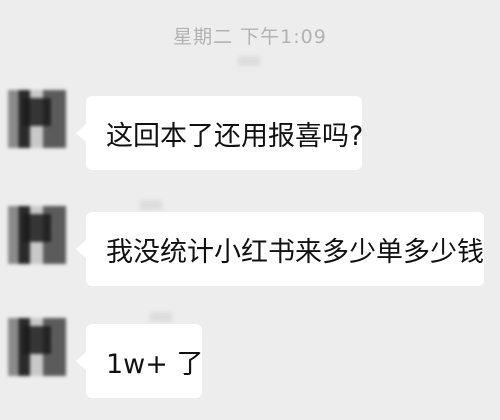 This screenshot has height=420, width=500. I want to click on message-text: 1w+ 了, so click(155, 364).